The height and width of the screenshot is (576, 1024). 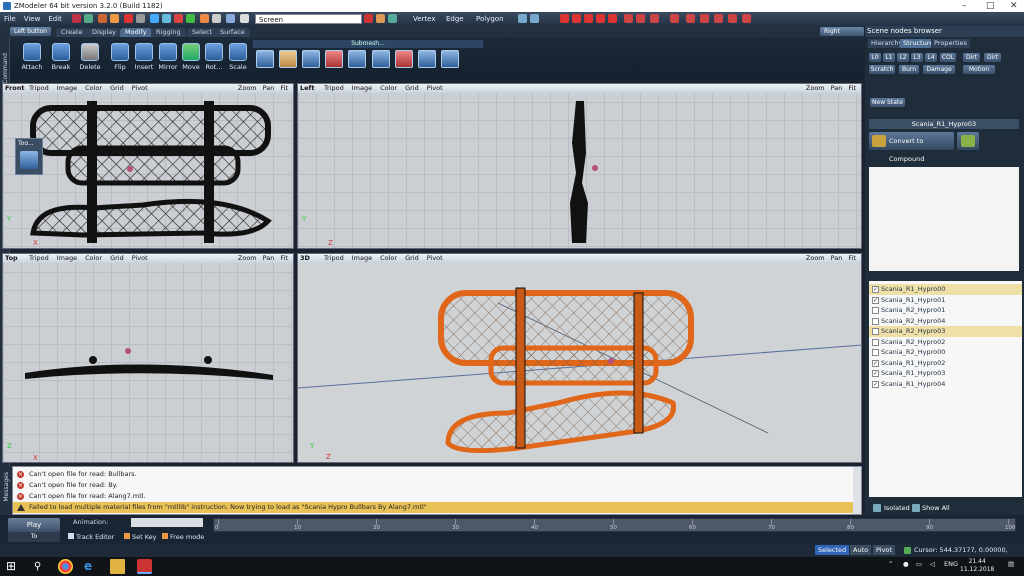 I want to click on break-button: Break, so click(x=61, y=59).